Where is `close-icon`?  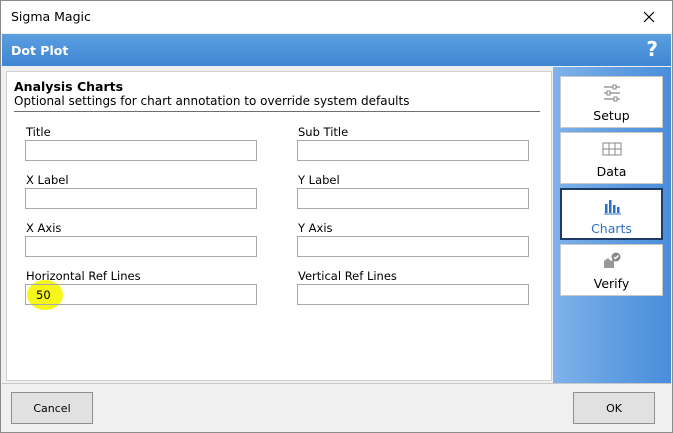
close-icon is located at coordinates (649, 17).